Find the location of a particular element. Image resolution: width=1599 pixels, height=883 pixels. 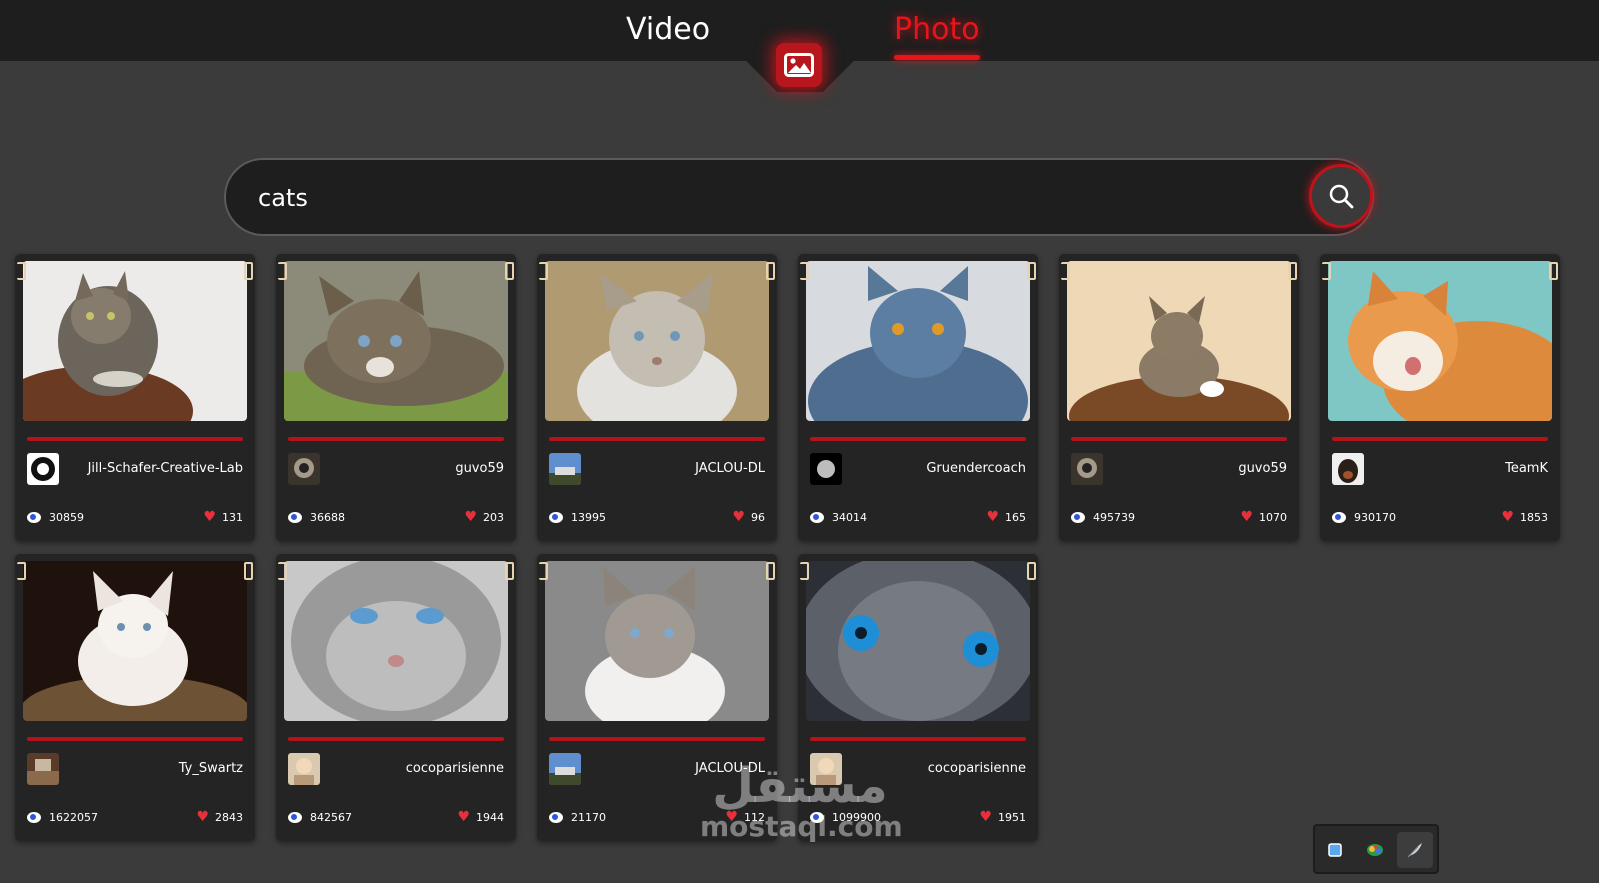

likes-count: ♥ 1944 is located at coordinates (480, 817).